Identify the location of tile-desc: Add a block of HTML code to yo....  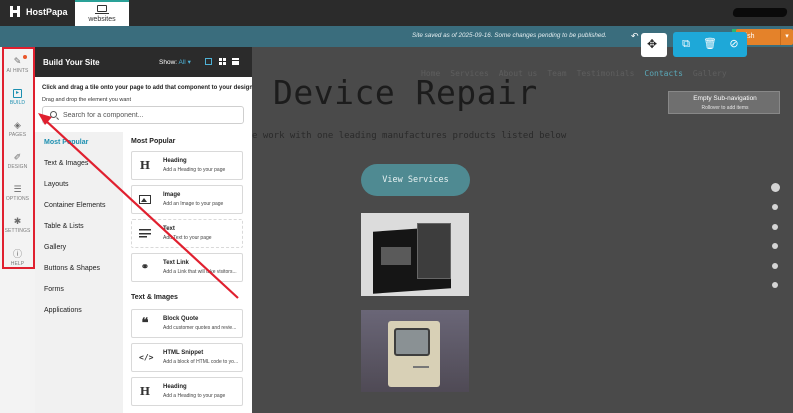
(201, 362).